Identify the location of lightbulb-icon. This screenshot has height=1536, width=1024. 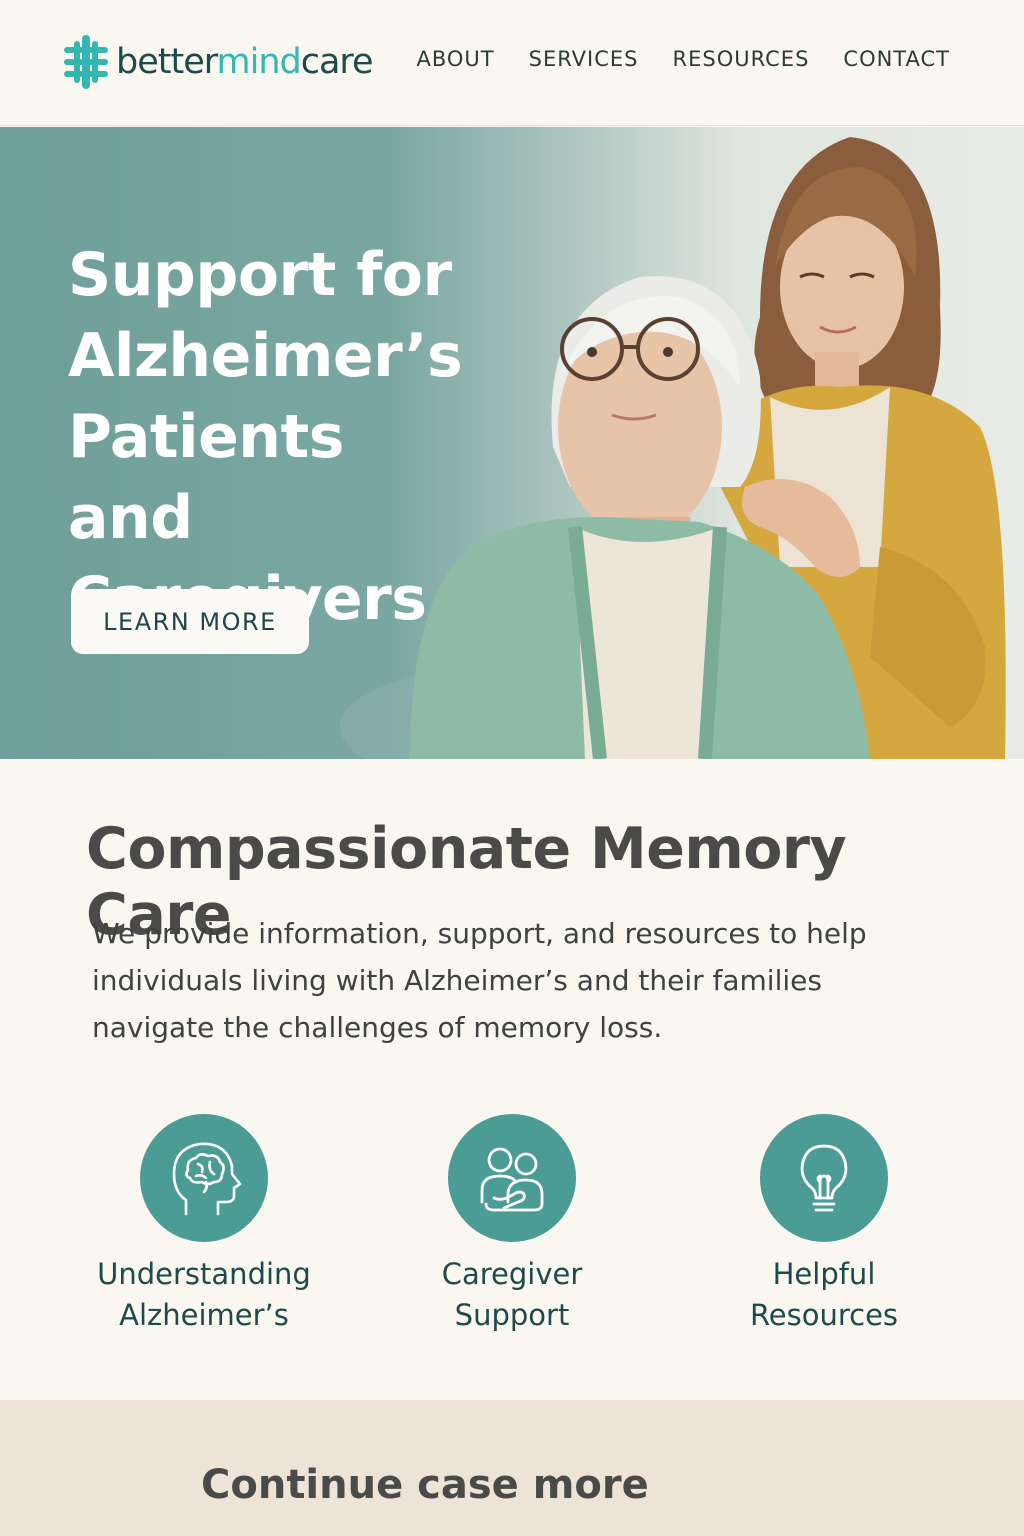
(824, 1178).